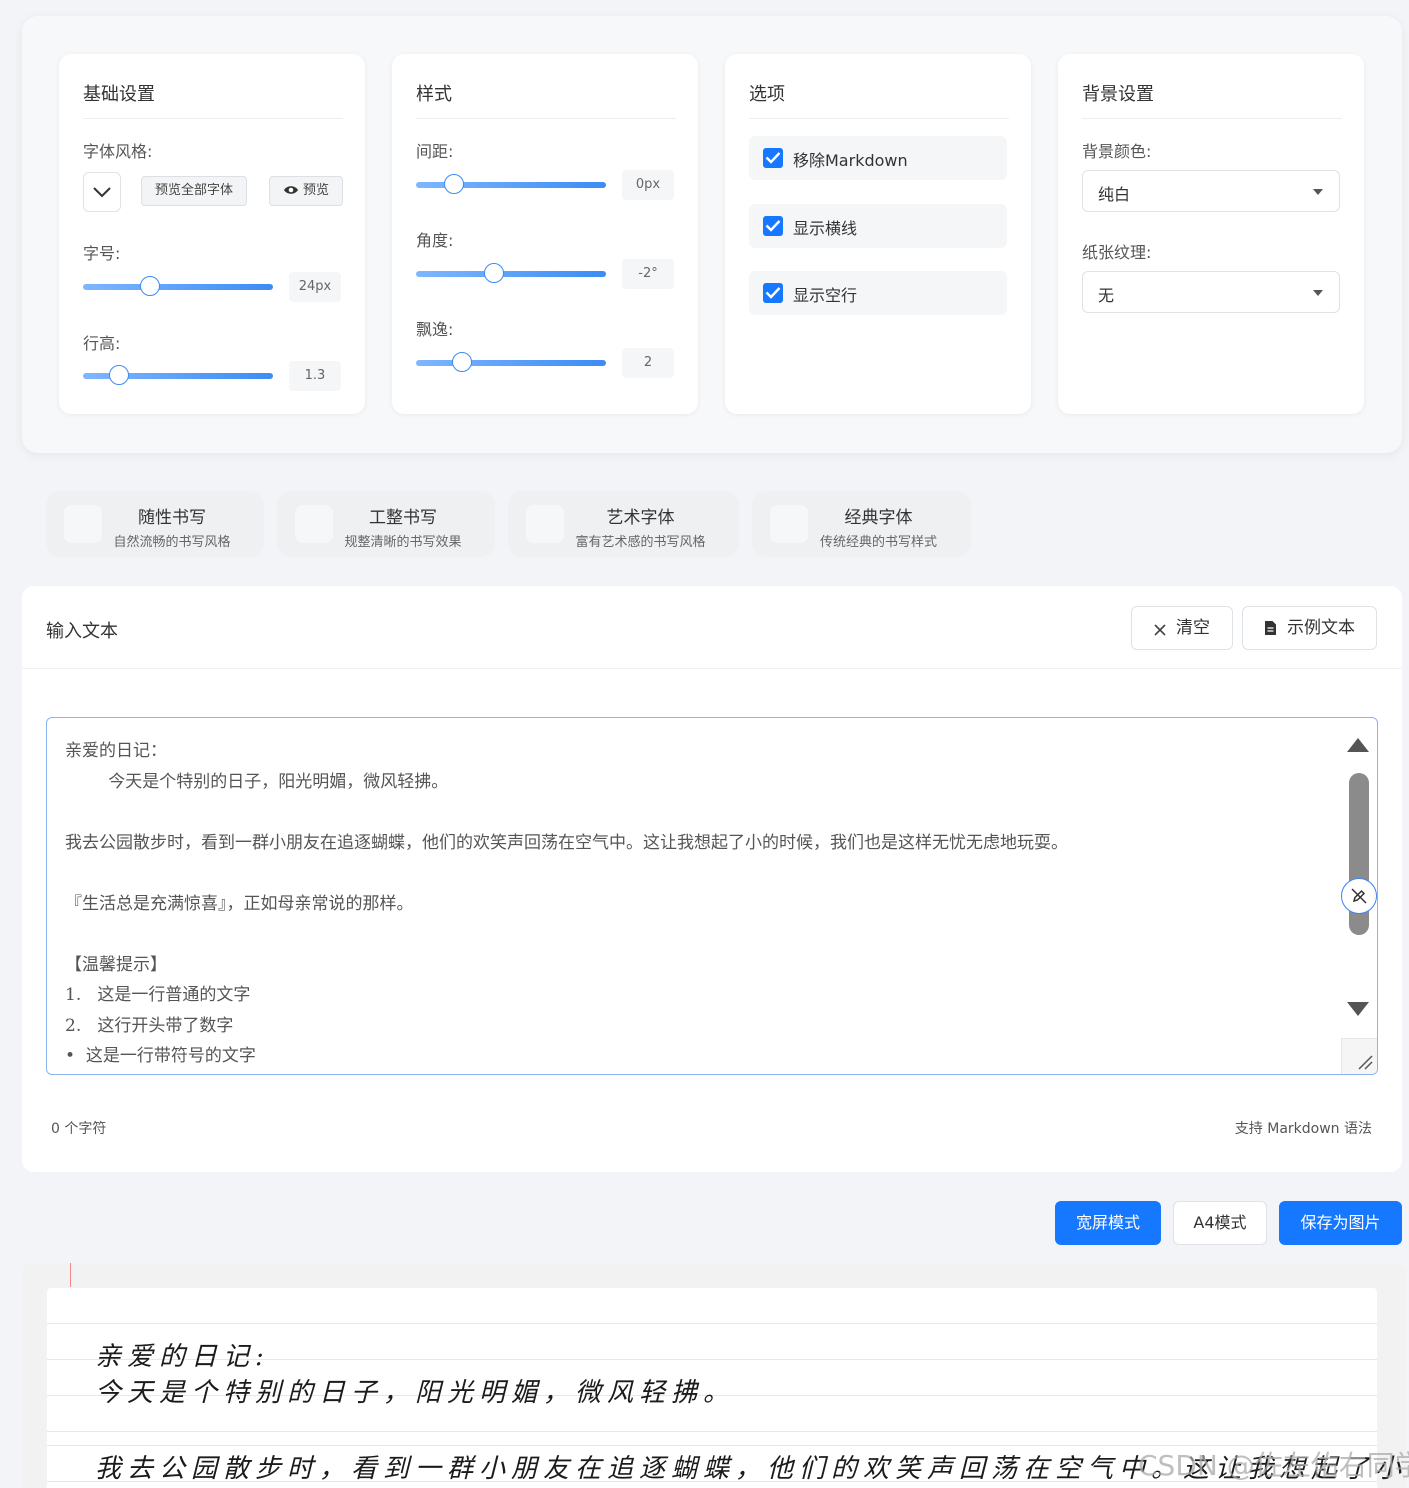 The width and height of the screenshot is (1409, 1488). Describe the element at coordinates (1211, 234) in the screenshot. I see `background-settings-card: 背景设置 背景颜色: 纯白 纸张纹理: 无` at that location.